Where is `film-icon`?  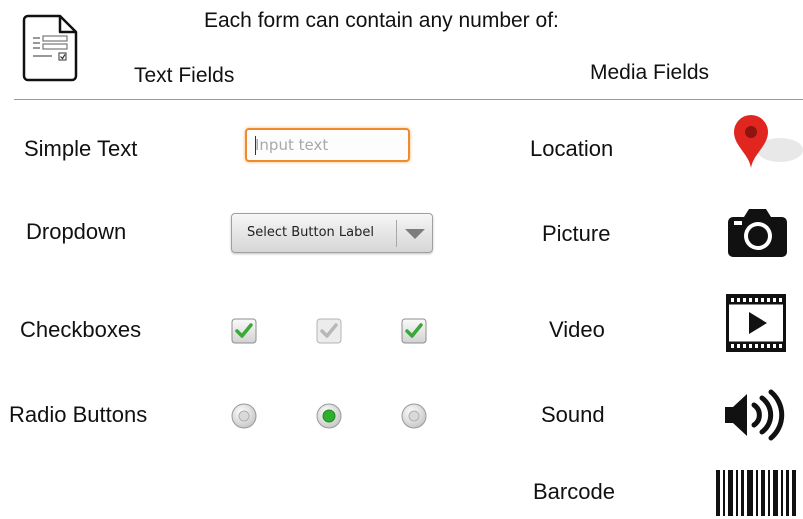 film-icon is located at coordinates (756, 323).